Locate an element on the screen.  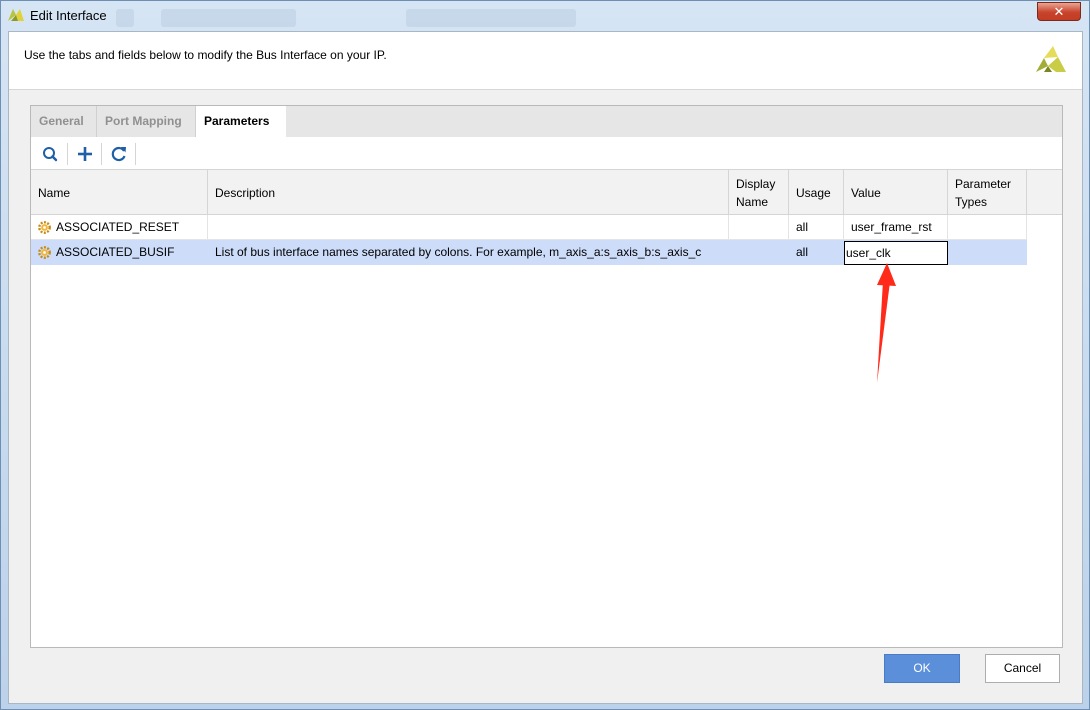
search-icon is located at coordinates (50, 154).